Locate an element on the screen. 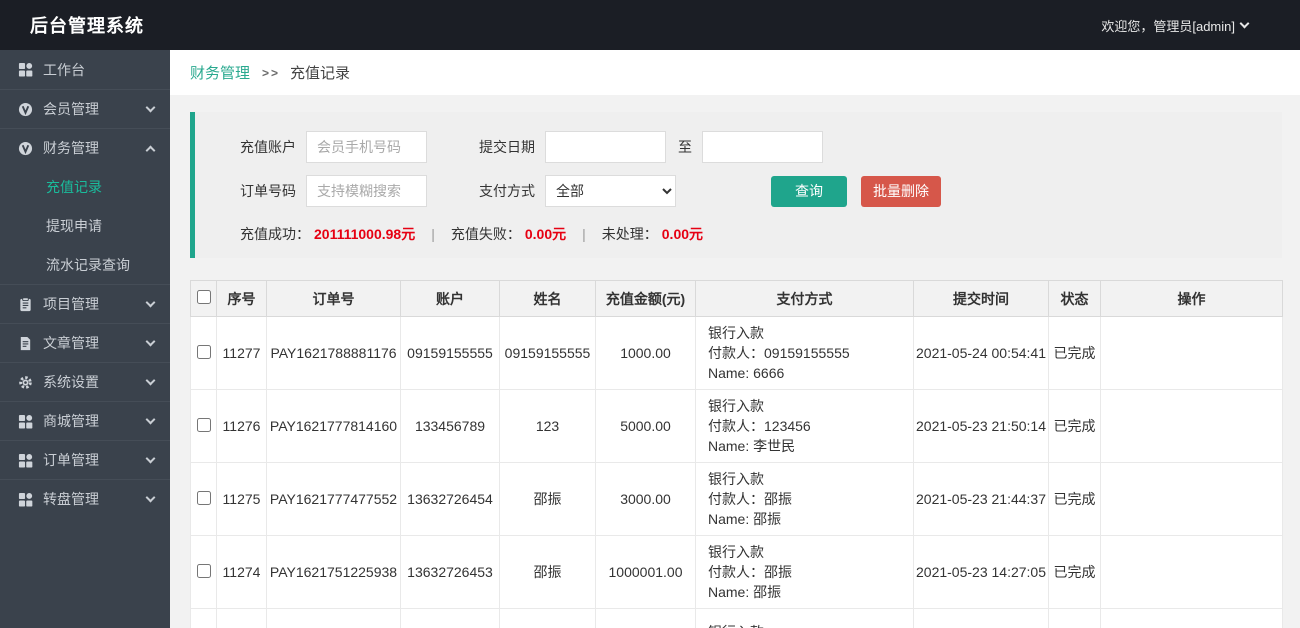  select-all-checkbox is located at coordinates (203, 297).